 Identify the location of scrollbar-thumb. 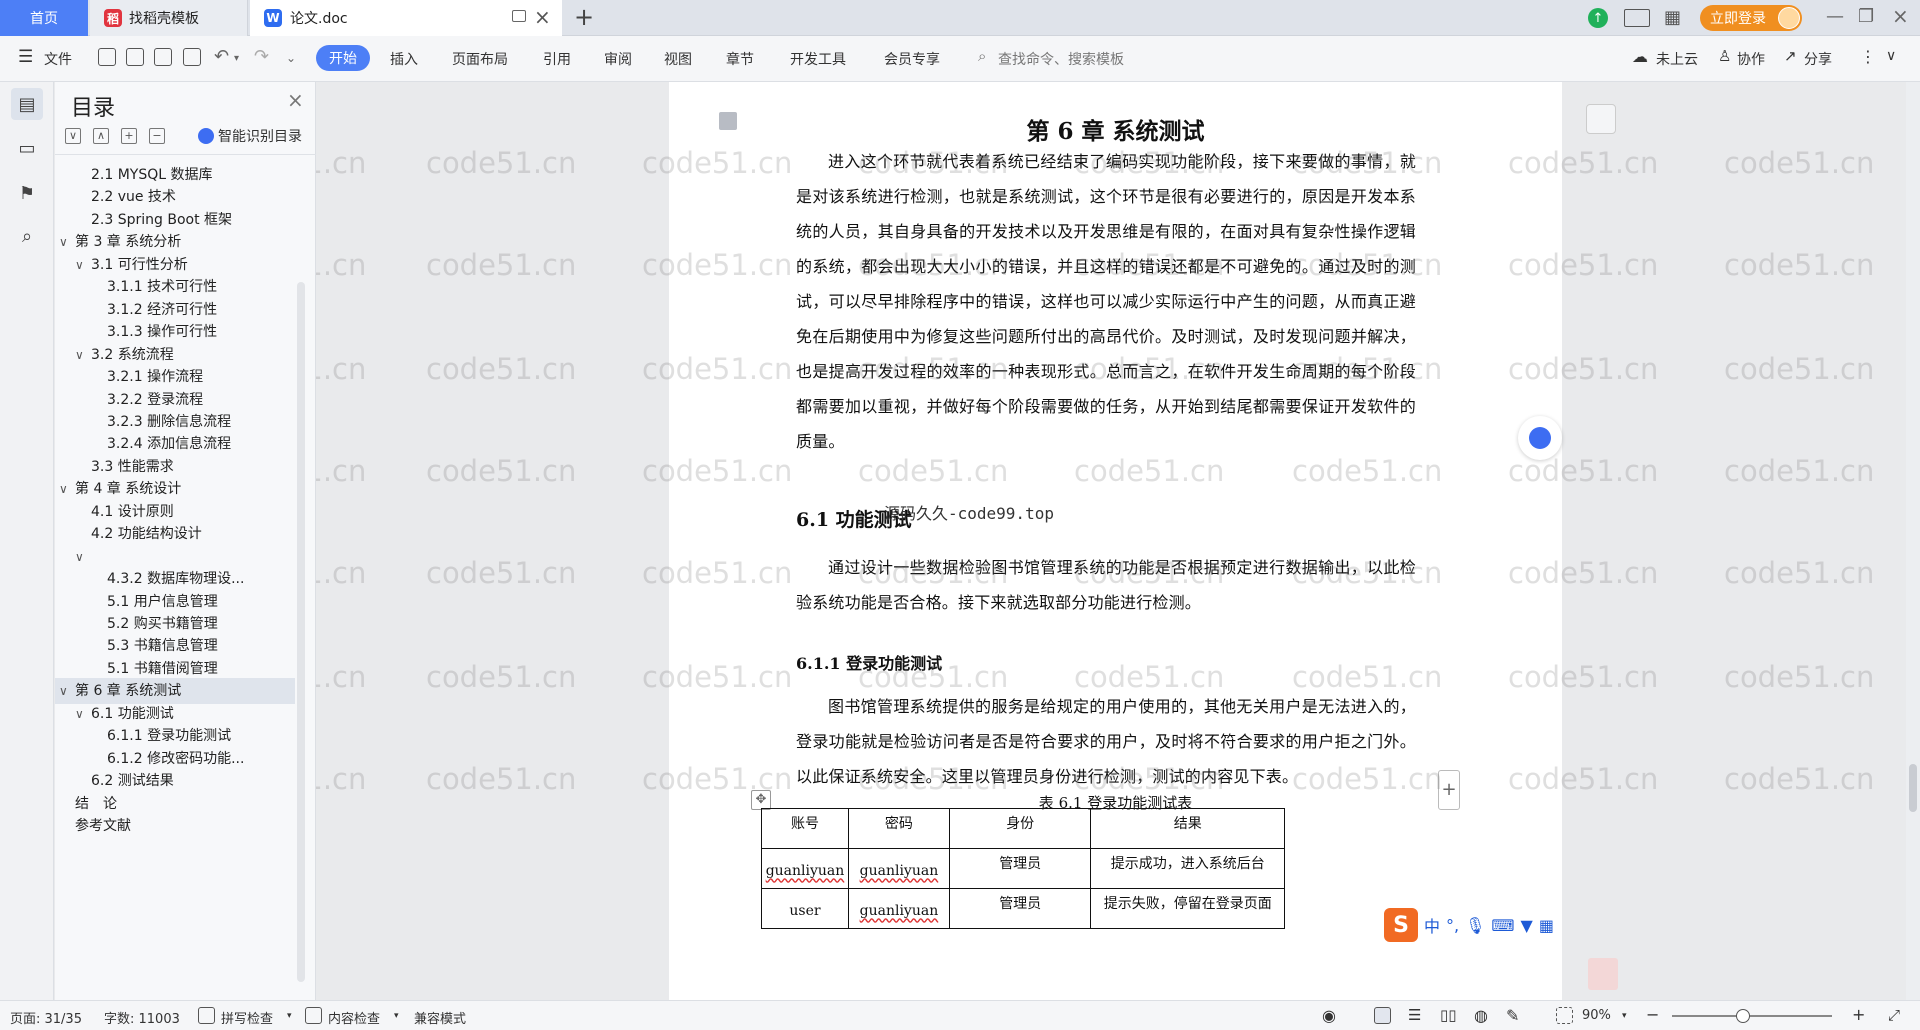
(1913, 788).